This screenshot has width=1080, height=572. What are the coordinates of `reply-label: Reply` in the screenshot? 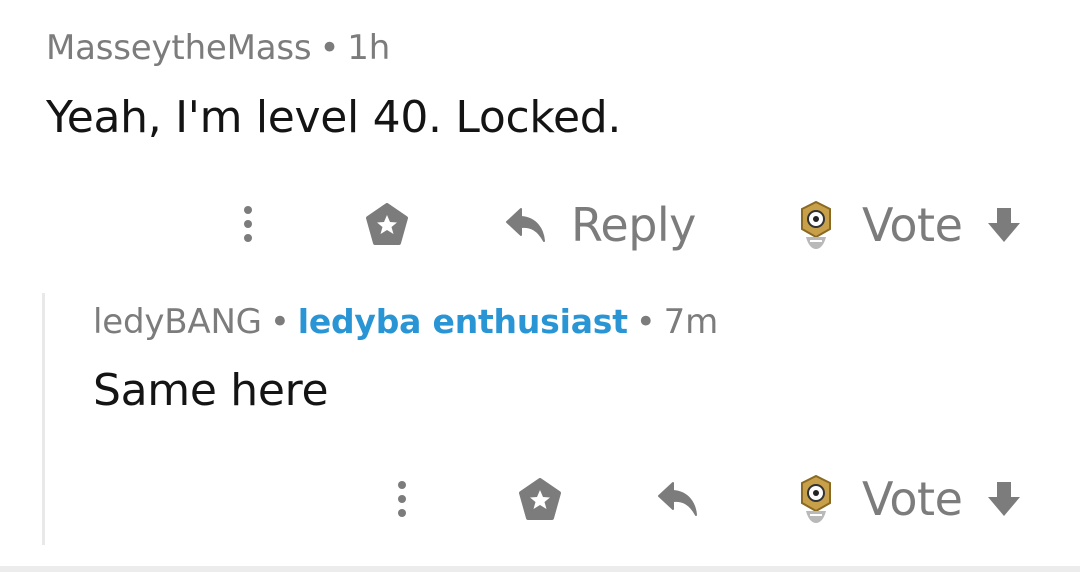 It's located at (633, 225).